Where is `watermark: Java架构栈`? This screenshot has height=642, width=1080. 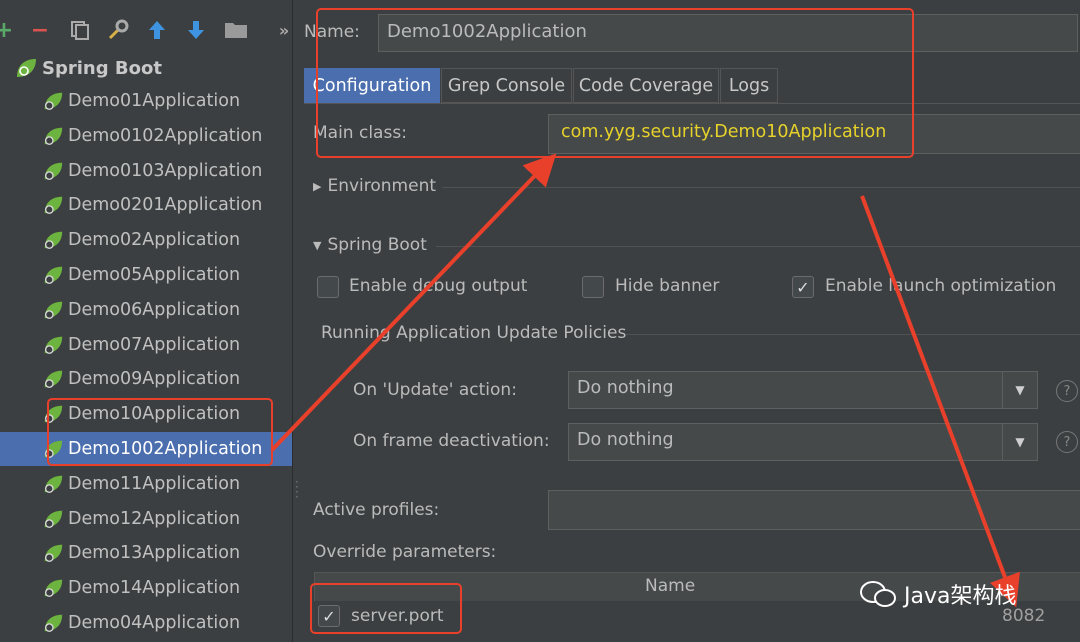 watermark: Java架构栈 is located at coordinates (937, 594).